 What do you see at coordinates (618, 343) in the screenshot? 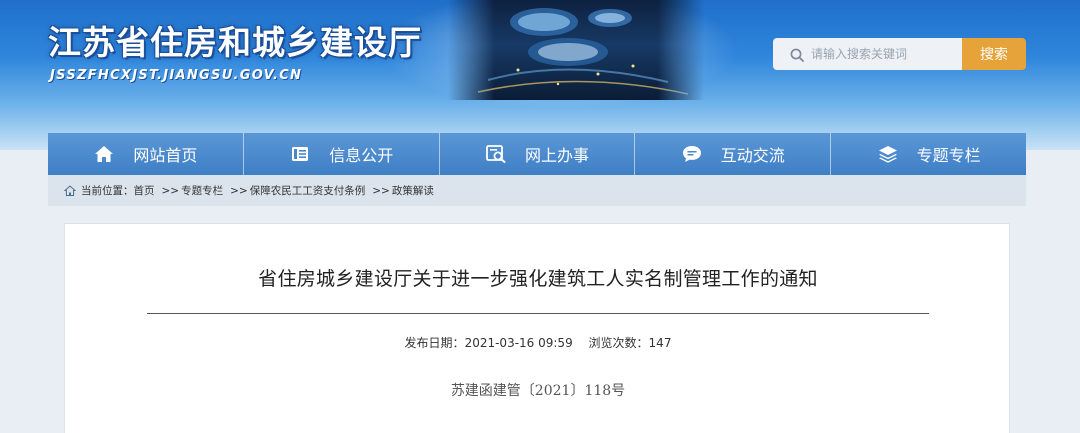
I see `view-count-label: 浏览次数：` at bounding box center [618, 343].